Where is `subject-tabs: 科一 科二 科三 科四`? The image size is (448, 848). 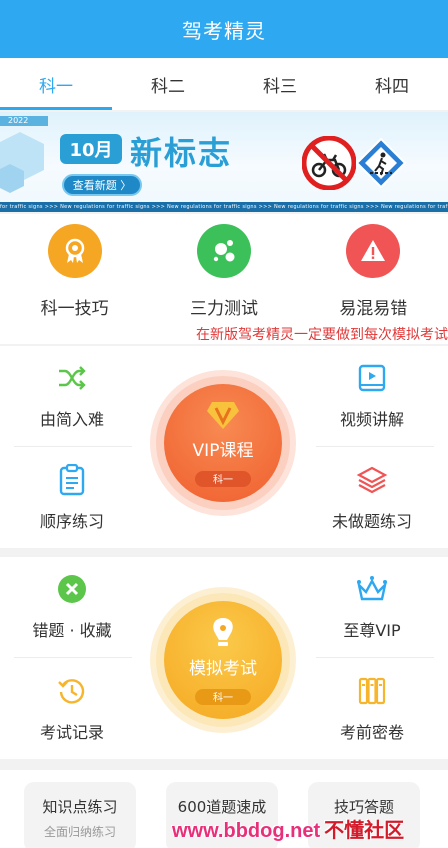
subject-tabs: 科一 科二 科三 科四 is located at coordinates (224, 84).